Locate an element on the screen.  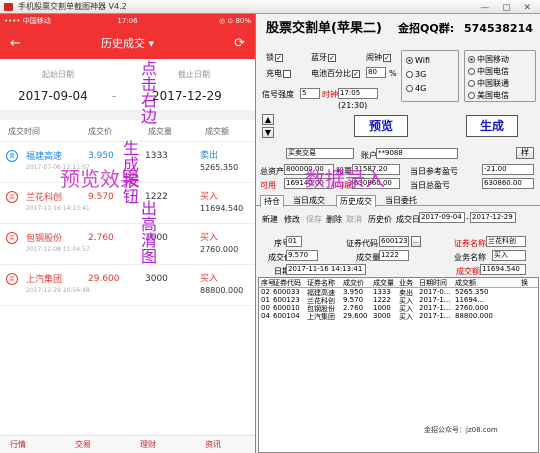
add-button: 新建 is located at coordinates (270, 219).